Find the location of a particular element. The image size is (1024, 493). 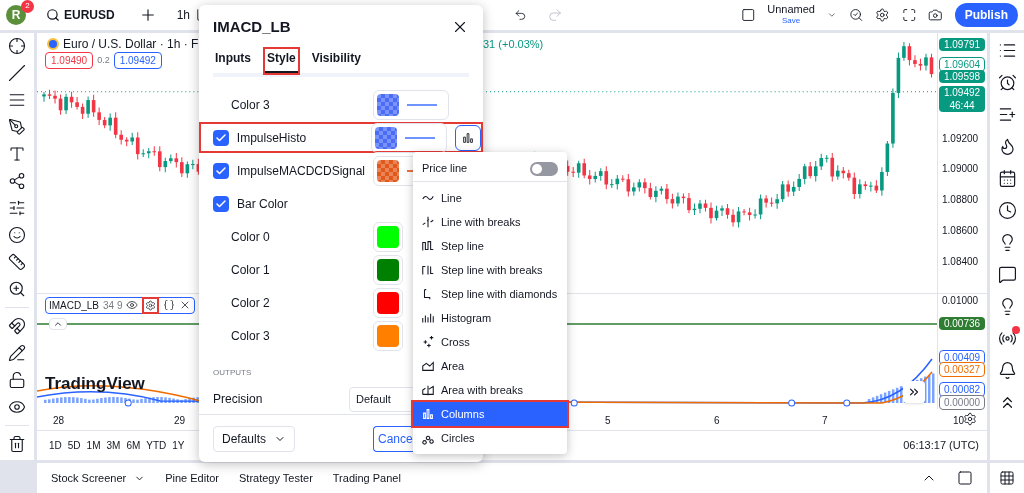

indicator-name: IMACD_LB is located at coordinates (74, 305).